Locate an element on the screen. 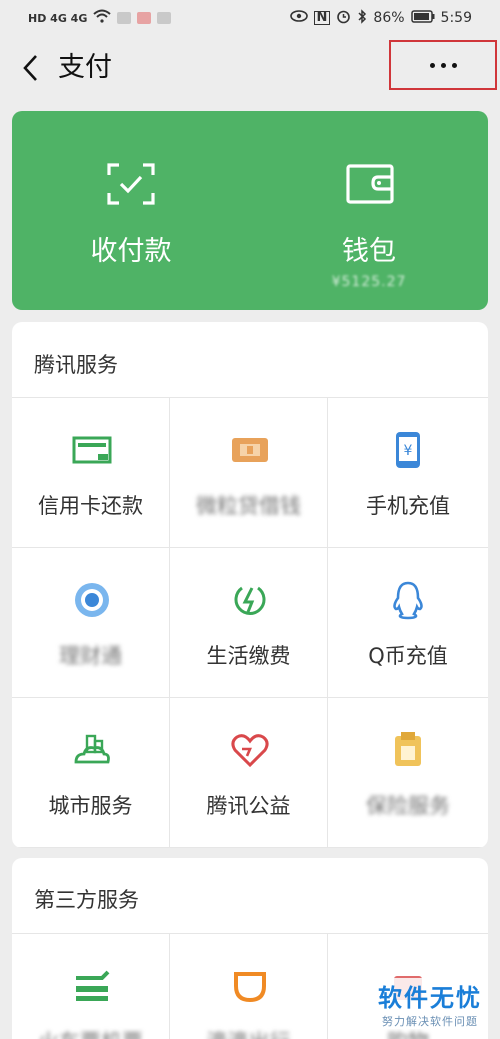 The width and height of the screenshot is (500, 1039). alarm-icon is located at coordinates (343, 18).